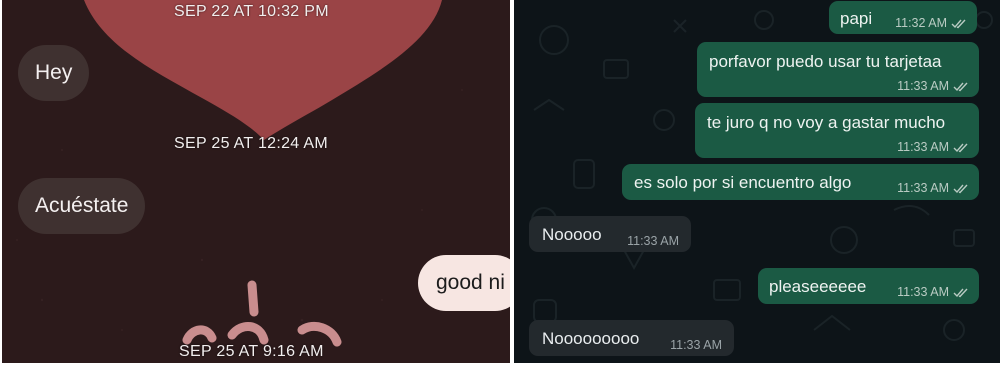  What do you see at coordinates (591, 338) in the screenshot?
I see `message-text: Nooooooooo` at bounding box center [591, 338].